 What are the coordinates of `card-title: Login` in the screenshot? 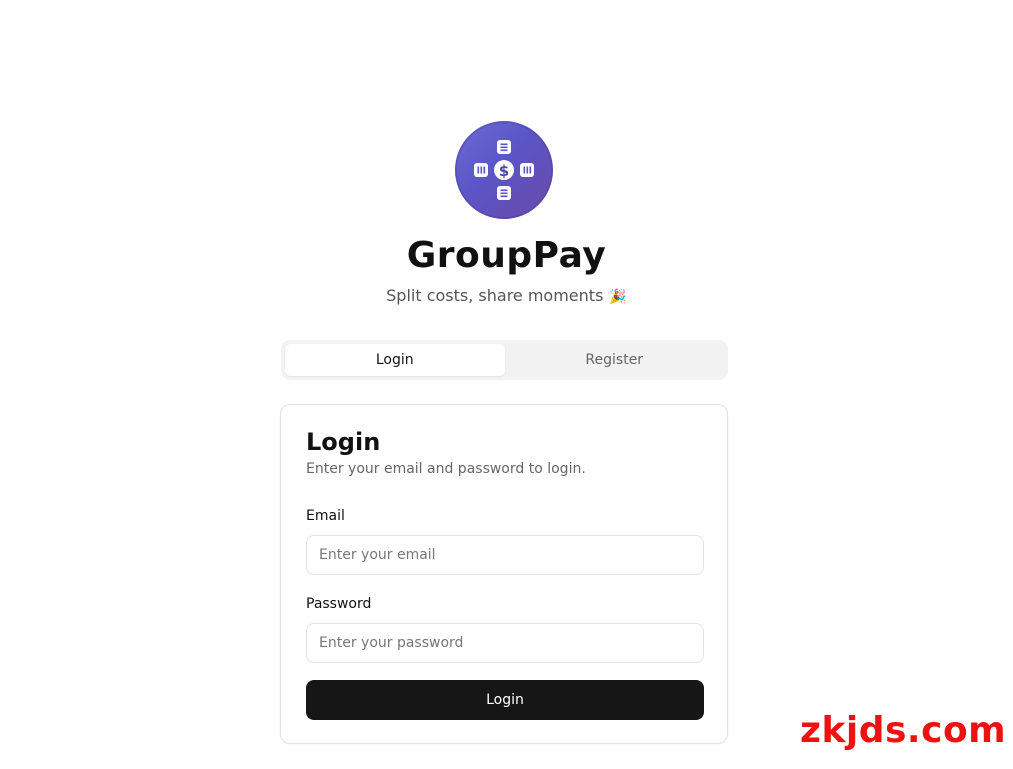 It's located at (343, 442).